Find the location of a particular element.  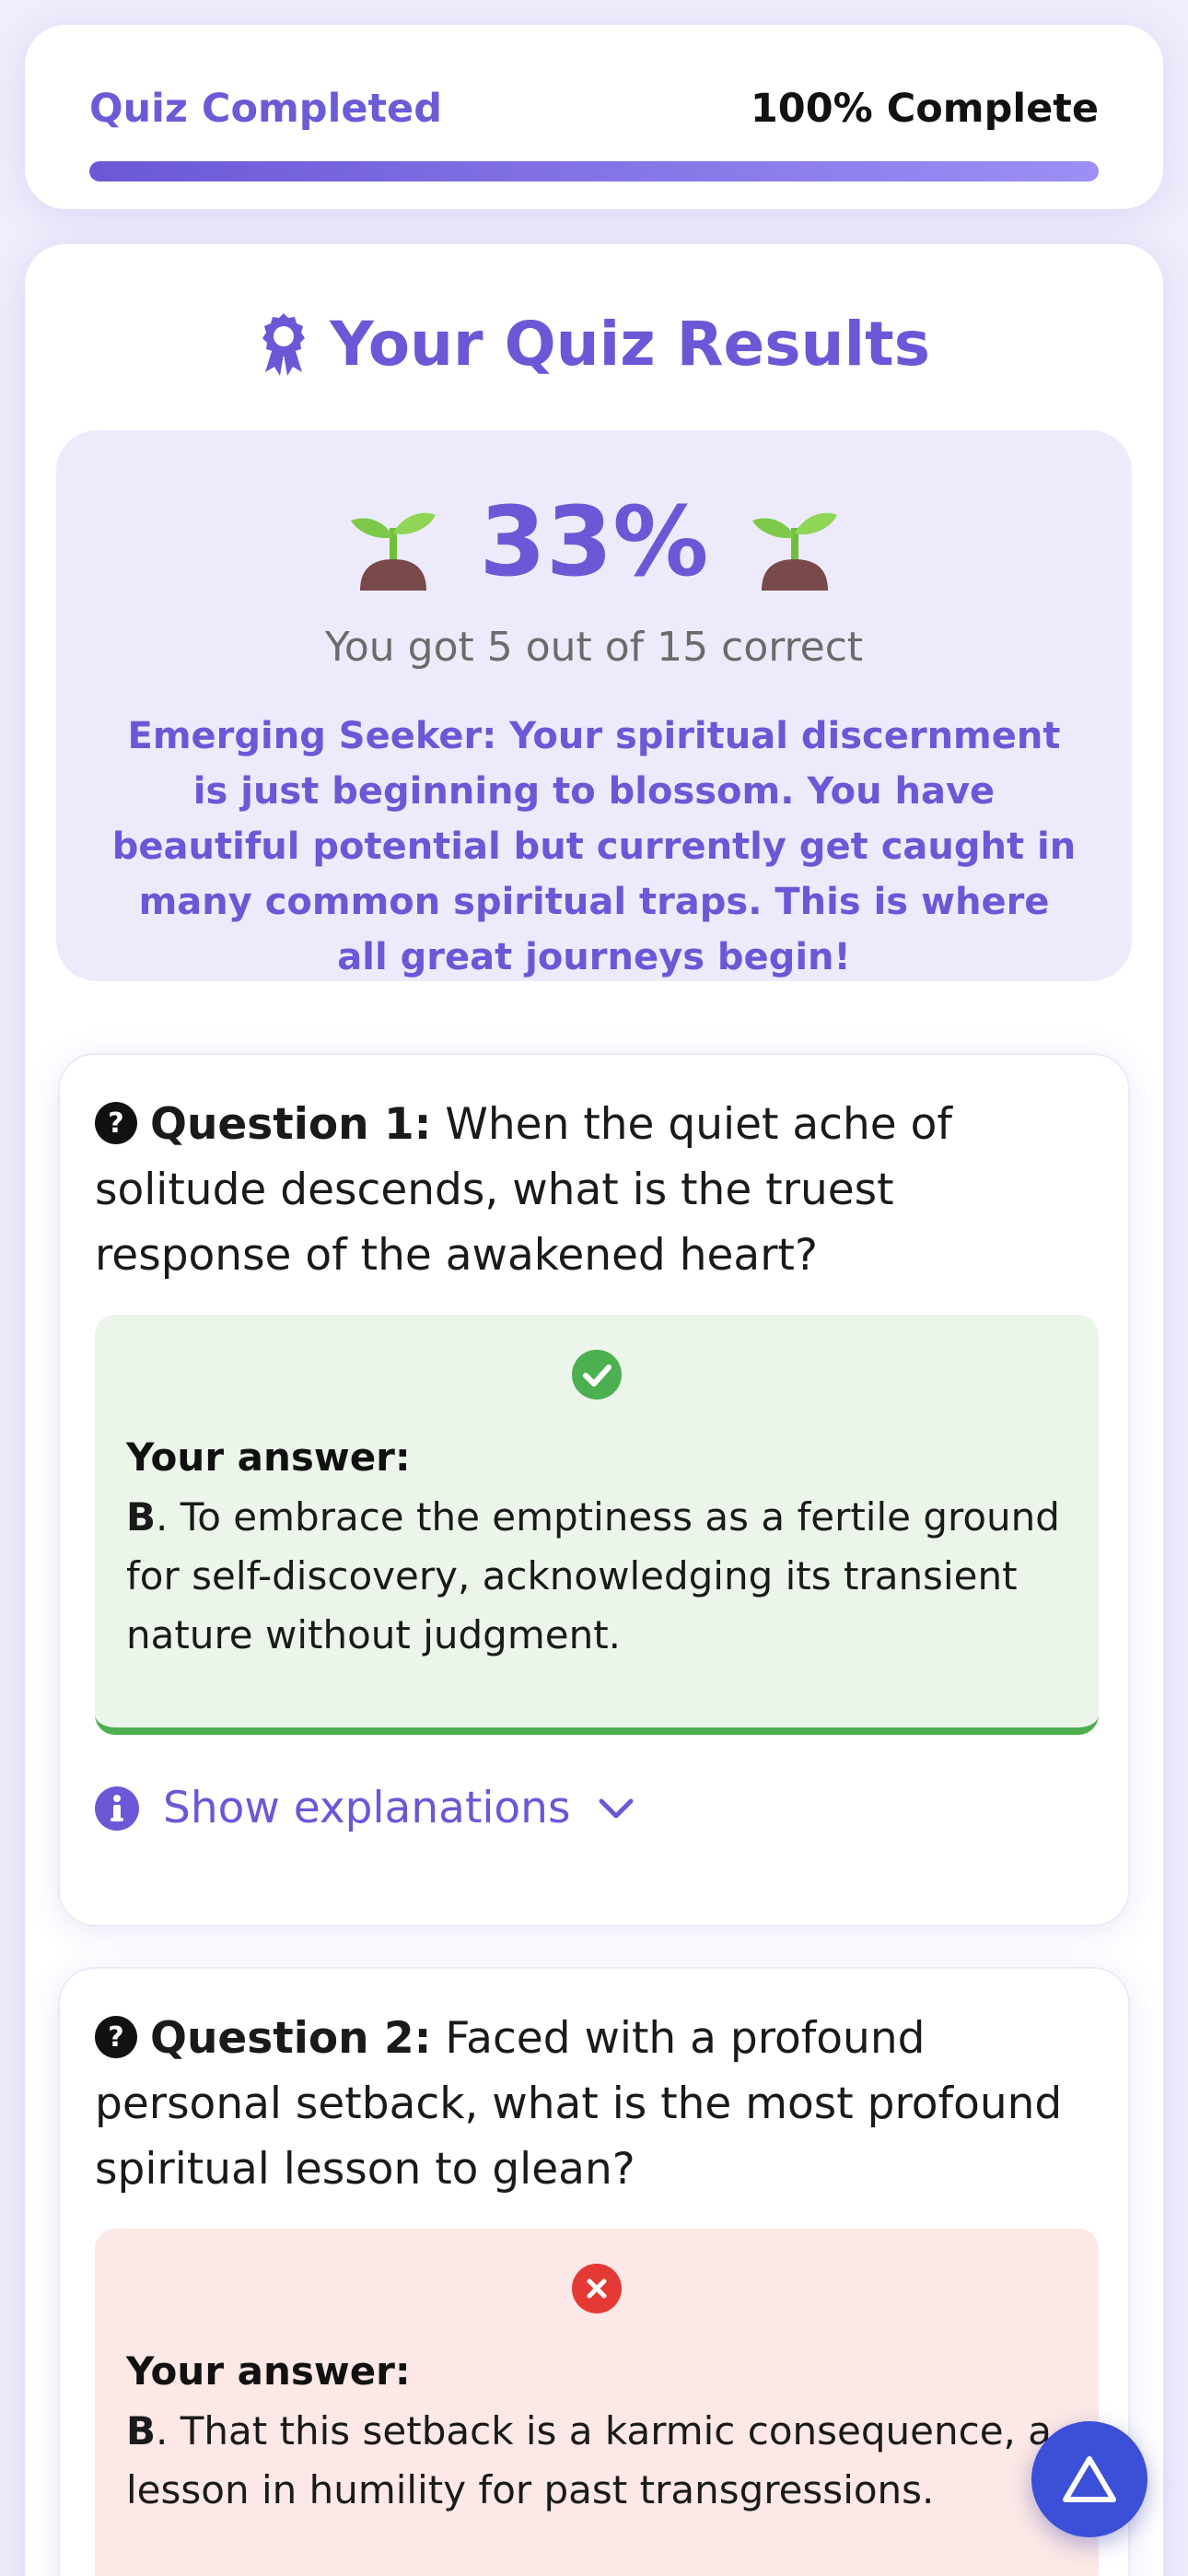

triangle-up-icon is located at coordinates (1089, 2479).